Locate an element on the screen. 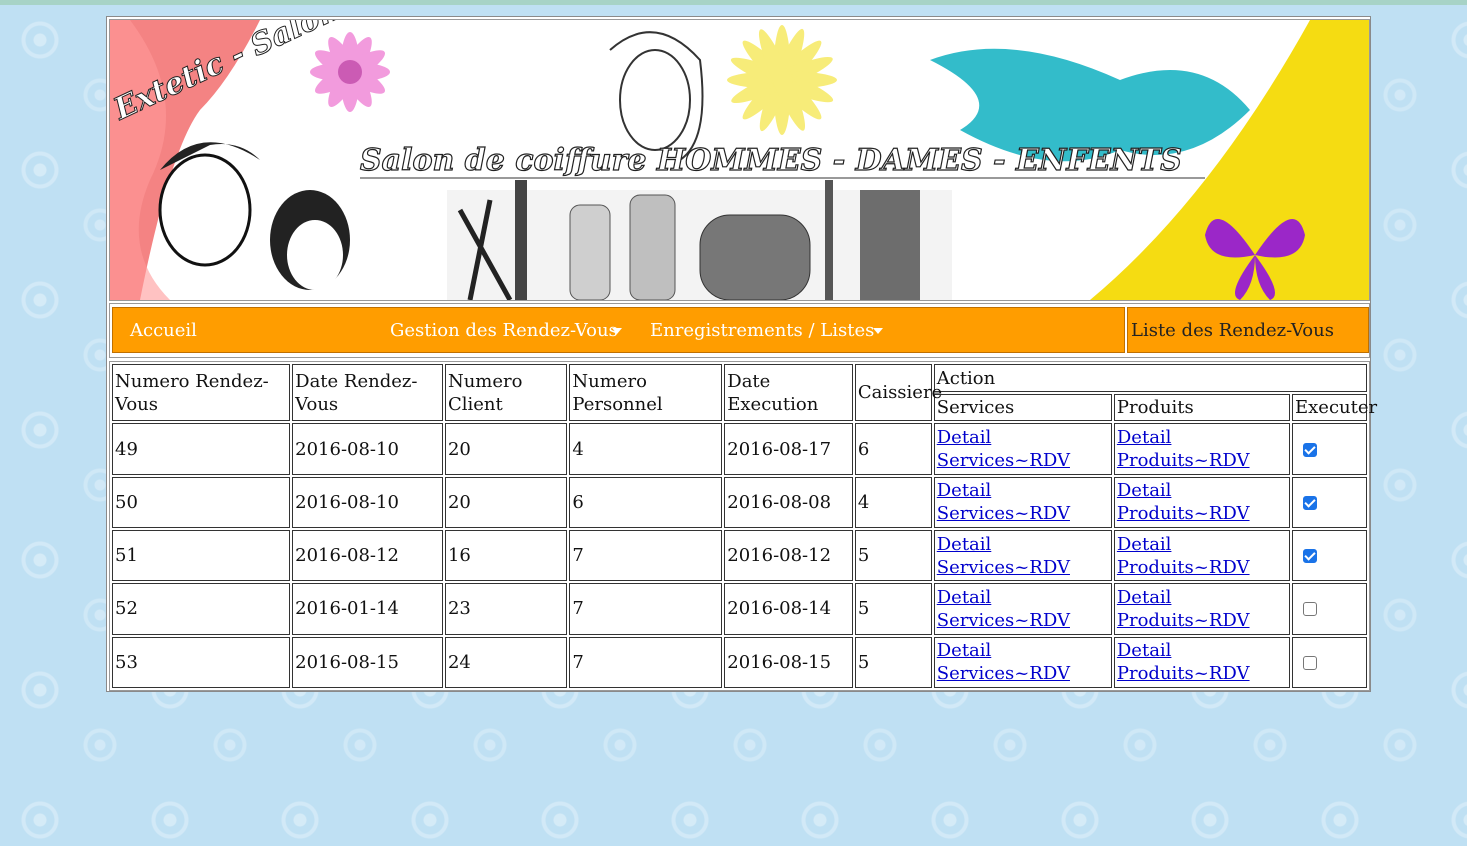 The image size is (1467, 846). cell-exec-date: 2016-08-17 is located at coordinates (788, 449).